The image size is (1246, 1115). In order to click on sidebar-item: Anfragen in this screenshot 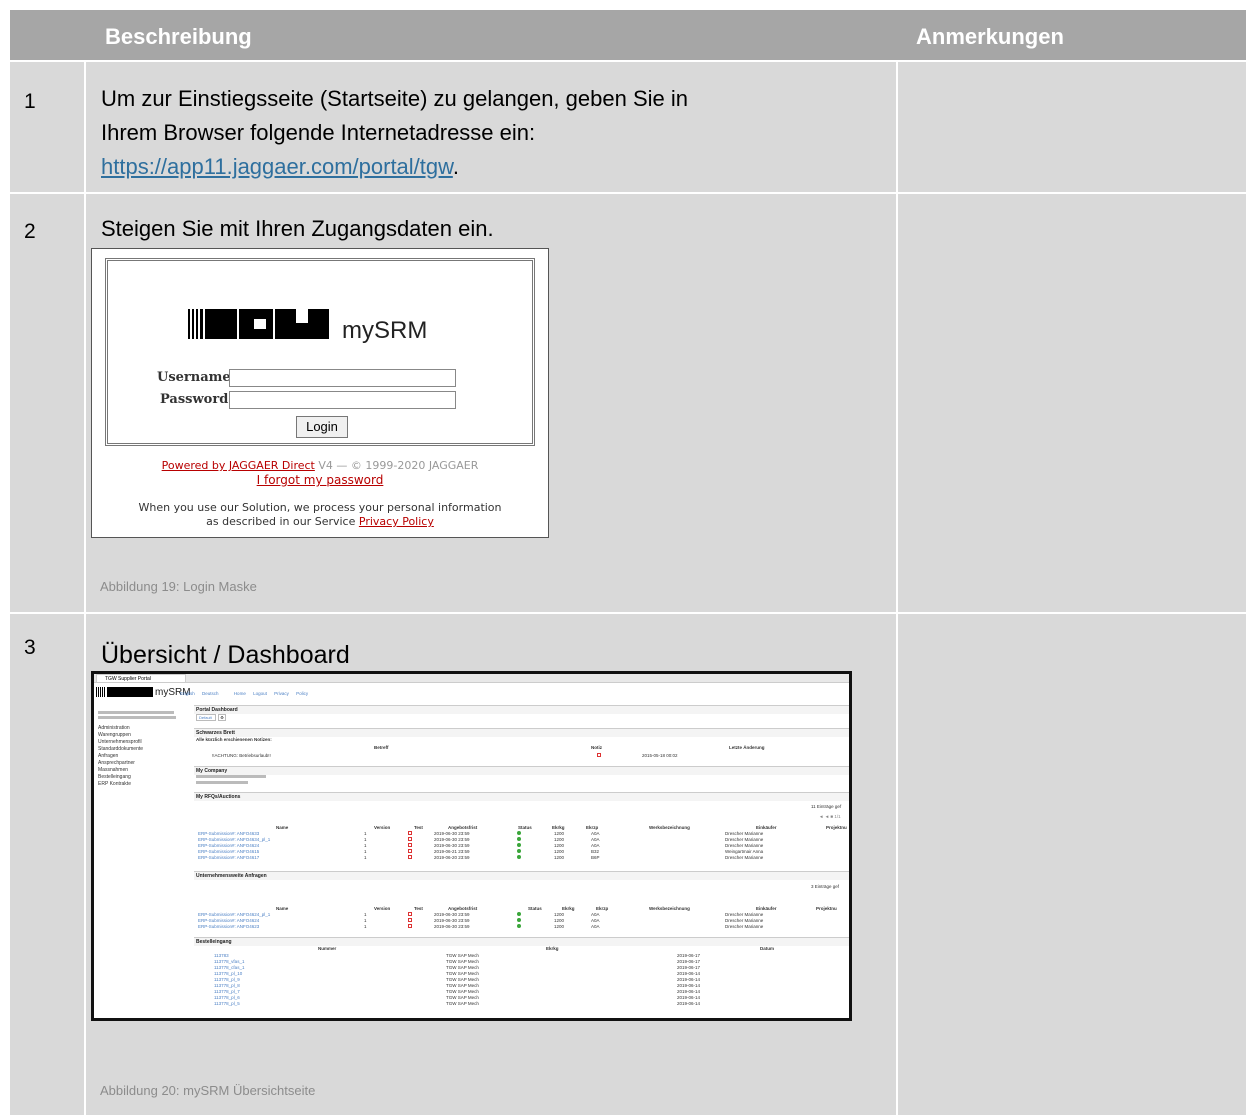, I will do `click(108, 756)`.